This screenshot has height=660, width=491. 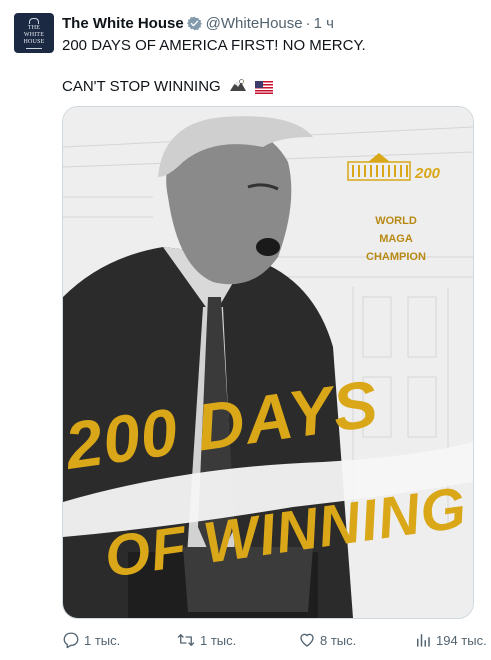 What do you see at coordinates (218, 640) in the screenshot?
I see `retweet-count: 1 тыс.` at bounding box center [218, 640].